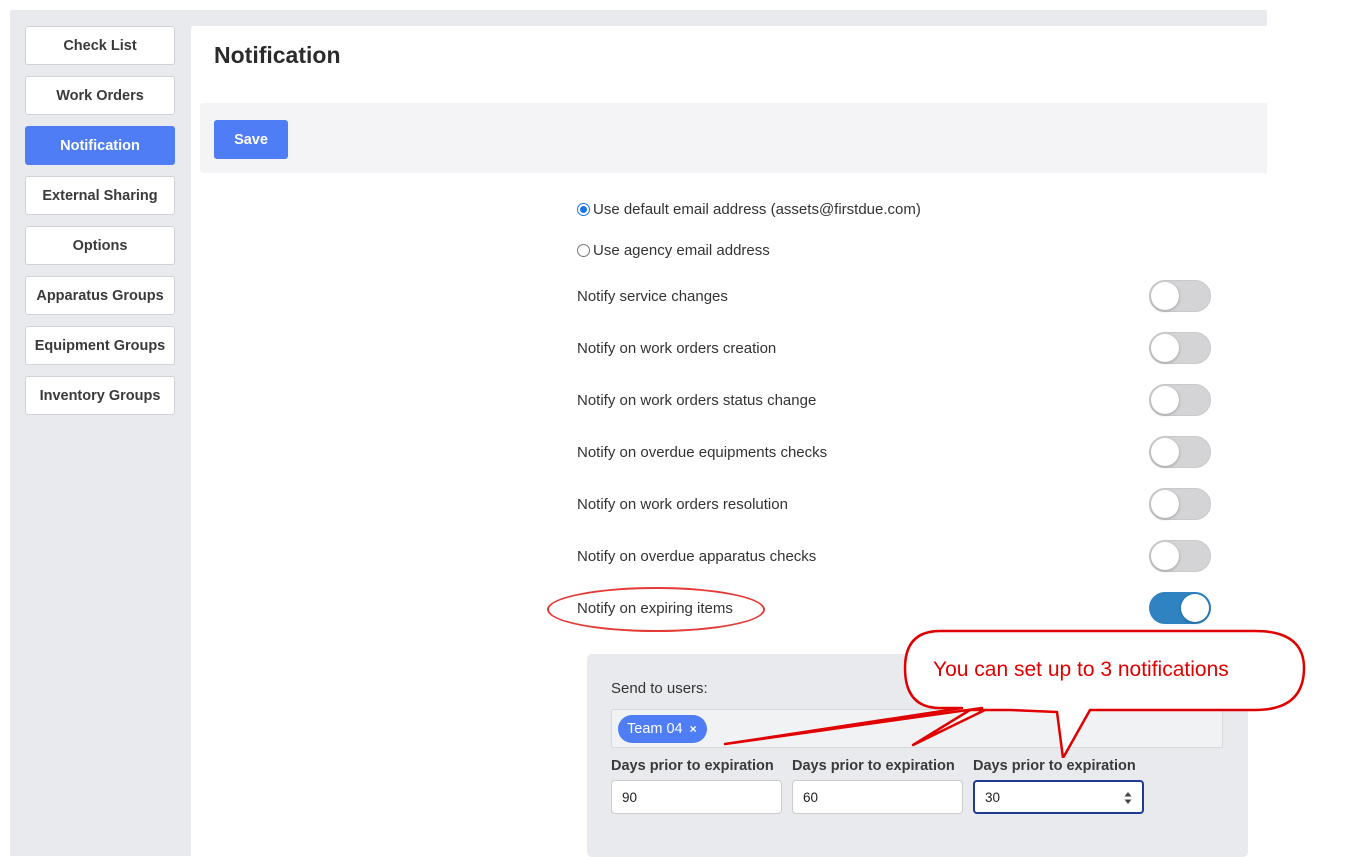 This screenshot has height=857, width=1372. Describe the element at coordinates (655, 729) in the screenshot. I see `user-tag-label: Team 04` at that location.